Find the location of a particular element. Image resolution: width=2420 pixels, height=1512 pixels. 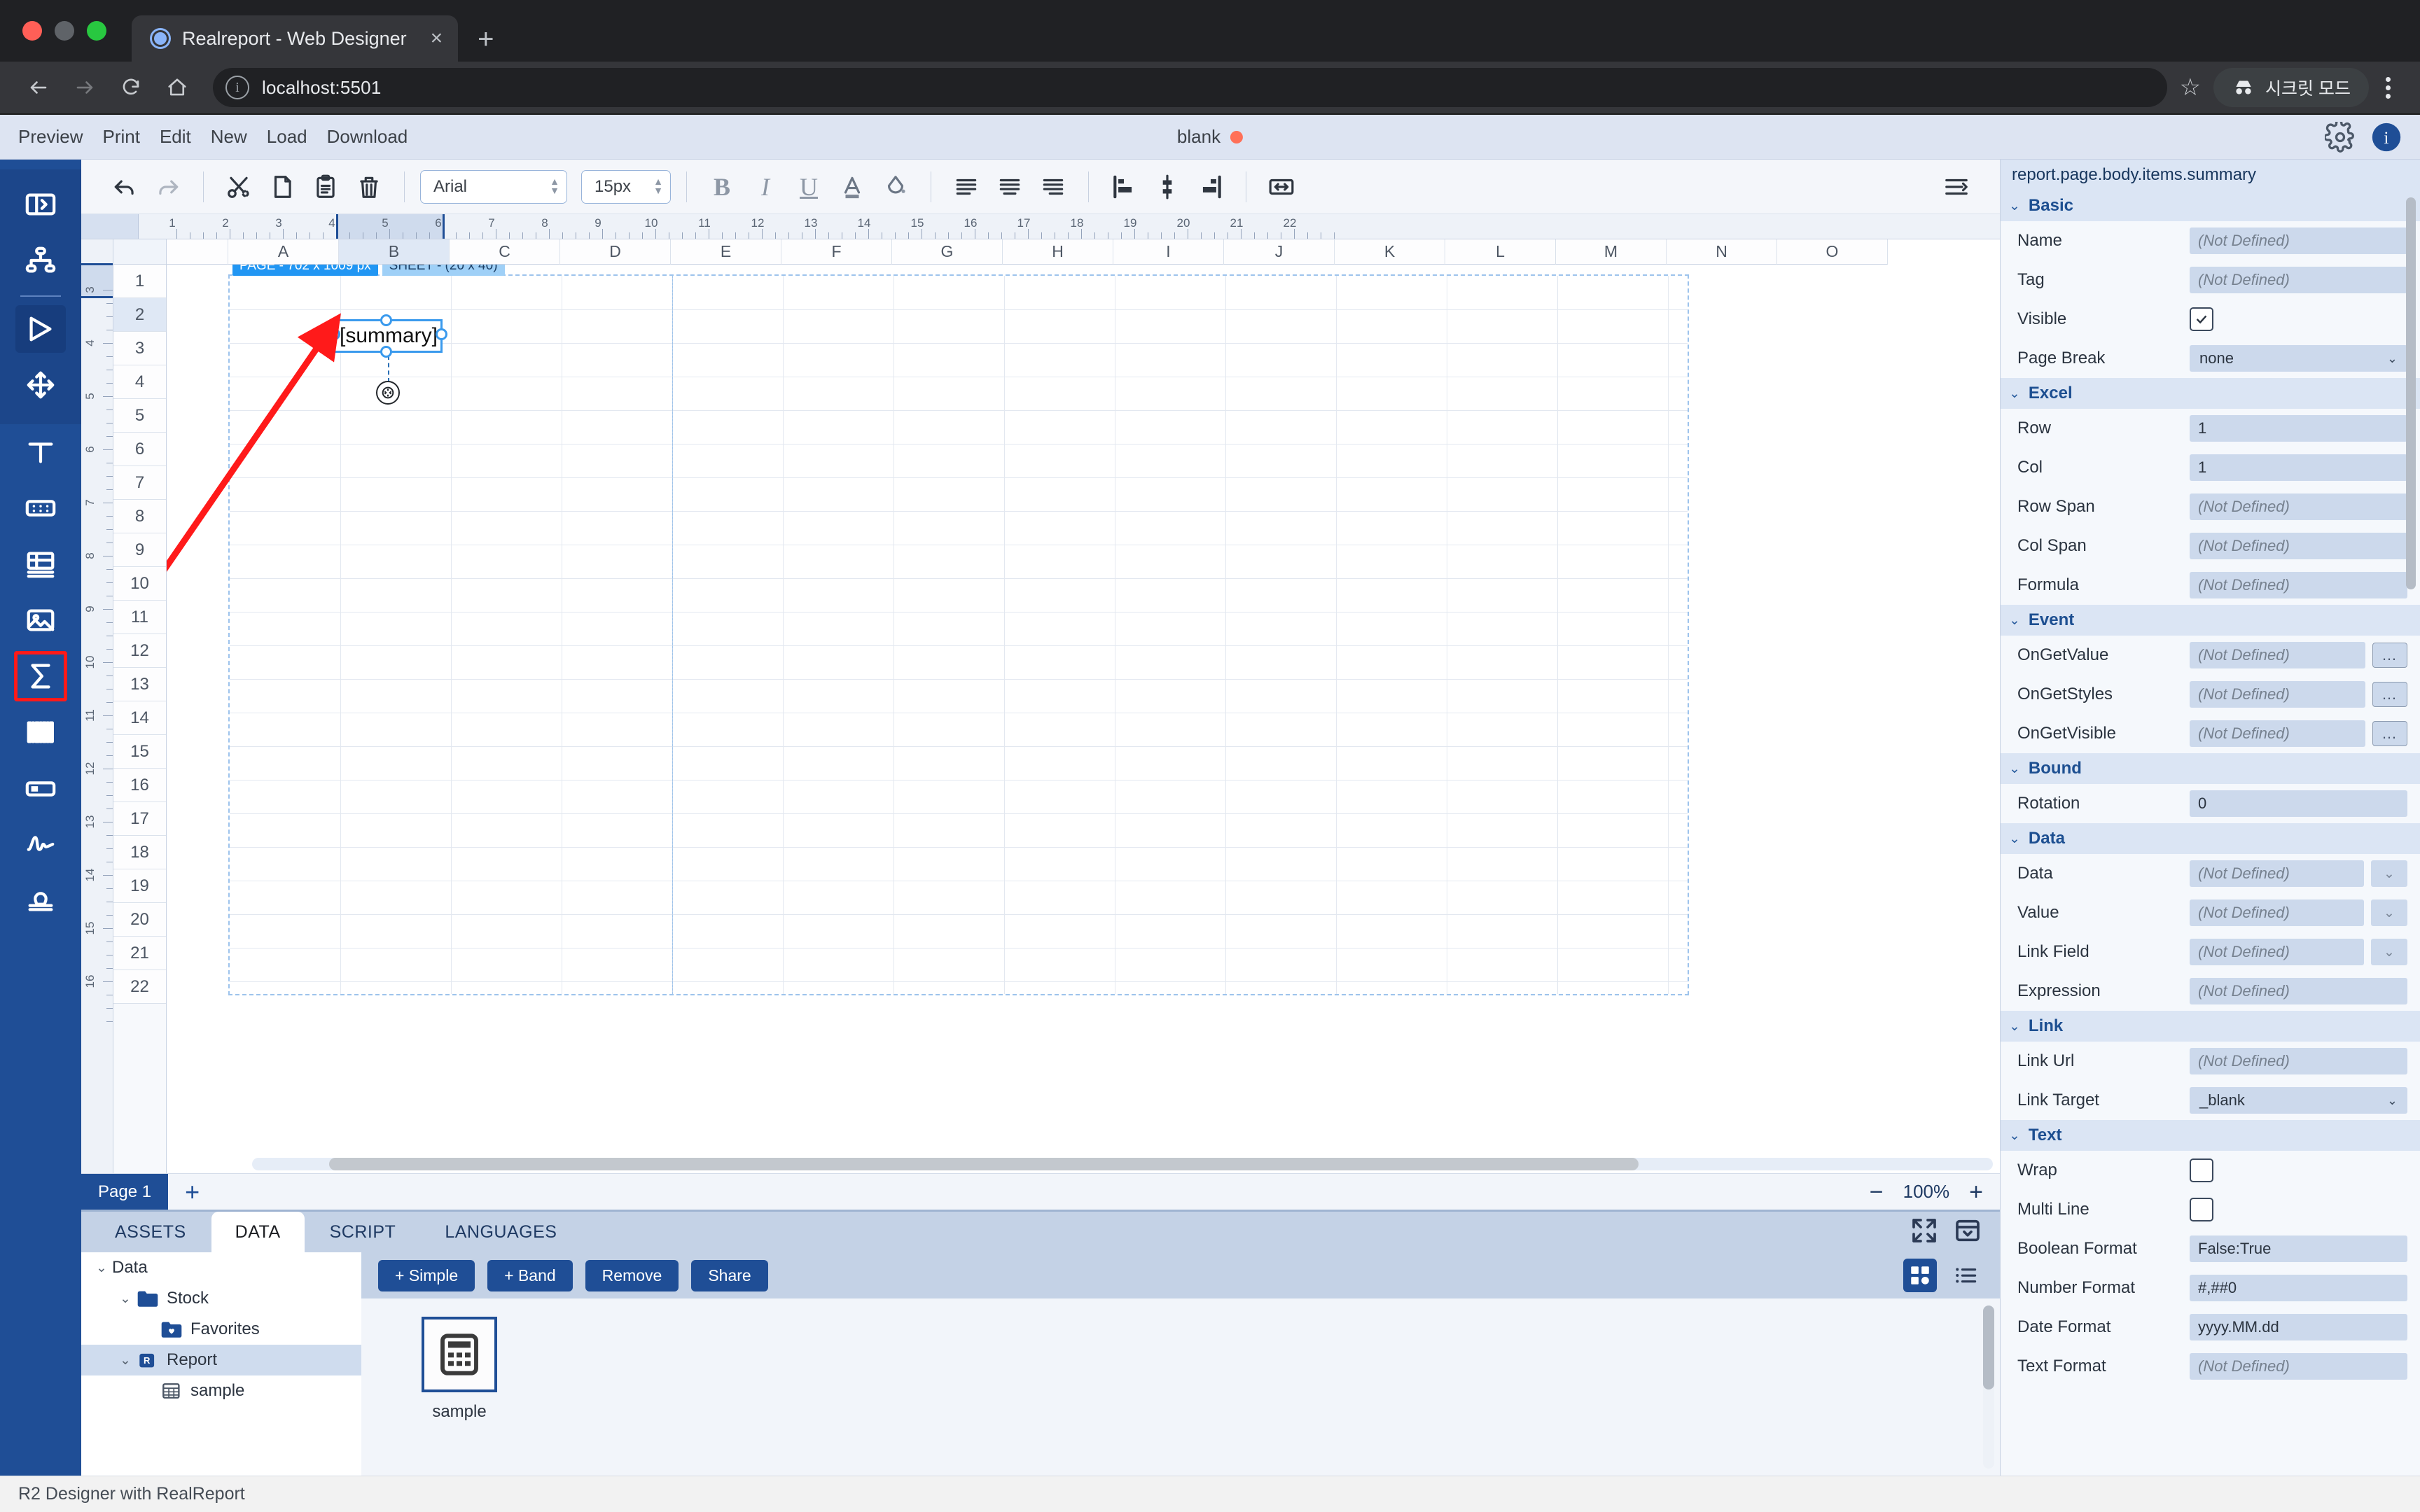

row-header-cell: 12 is located at coordinates (139, 651).